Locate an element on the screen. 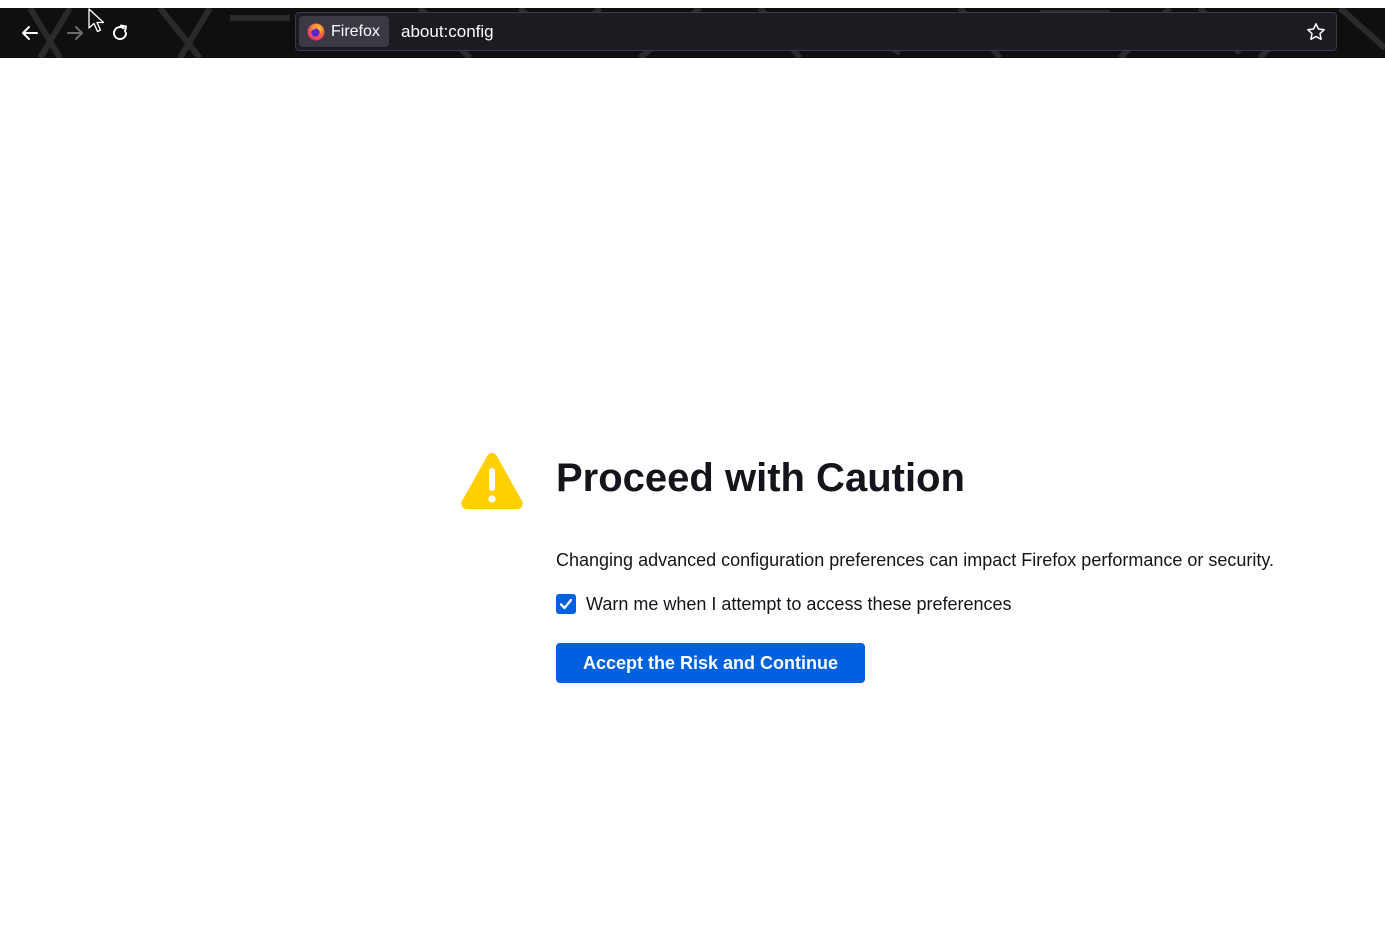 This screenshot has width=1385, height=925. reload-icon is located at coordinates (120, 32).